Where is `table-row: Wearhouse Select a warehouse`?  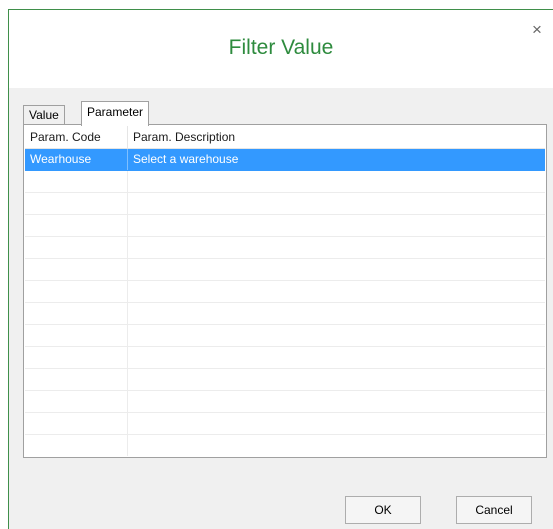 table-row: Wearhouse Select a warehouse is located at coordinates (285, 160).